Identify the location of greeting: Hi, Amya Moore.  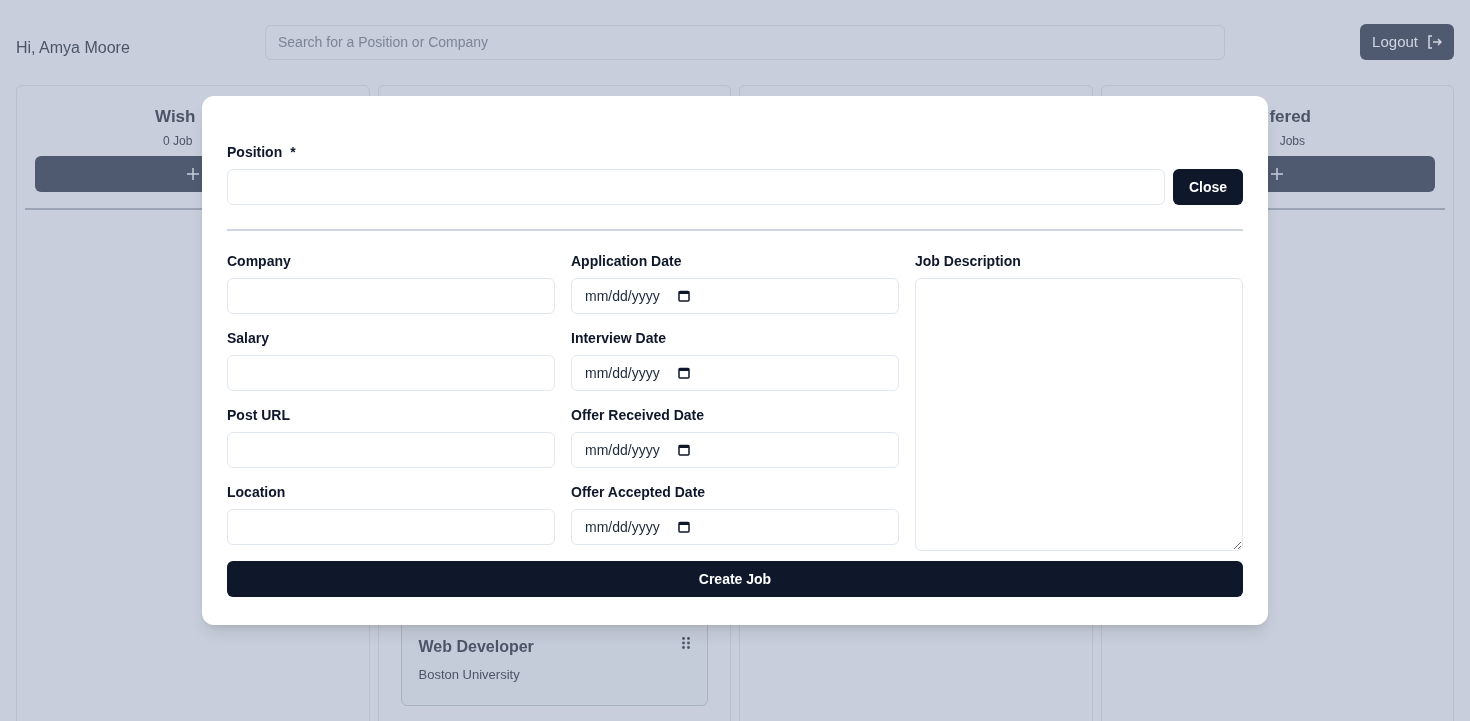
(73, 48).